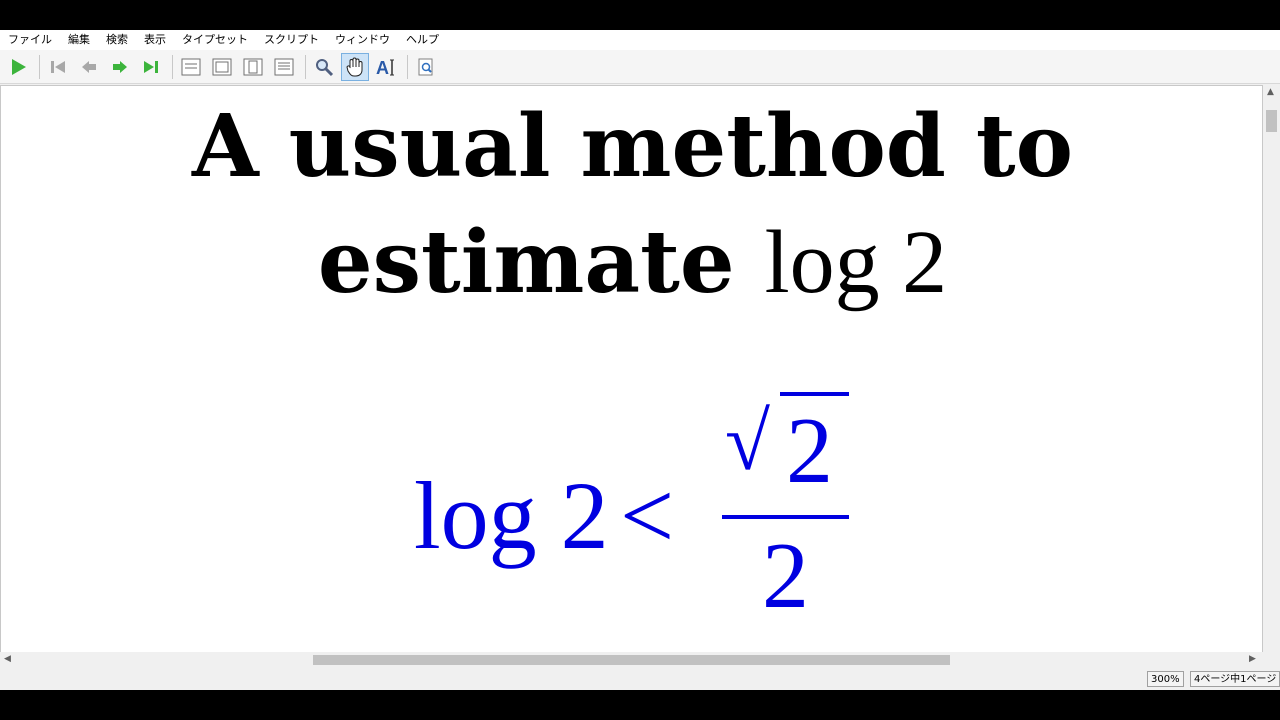  What do you see at coordinates (1235, 679) in the screenshot?
I see `page-indicator: 4ページ中1ページ` at bounding box center [1235, 679].